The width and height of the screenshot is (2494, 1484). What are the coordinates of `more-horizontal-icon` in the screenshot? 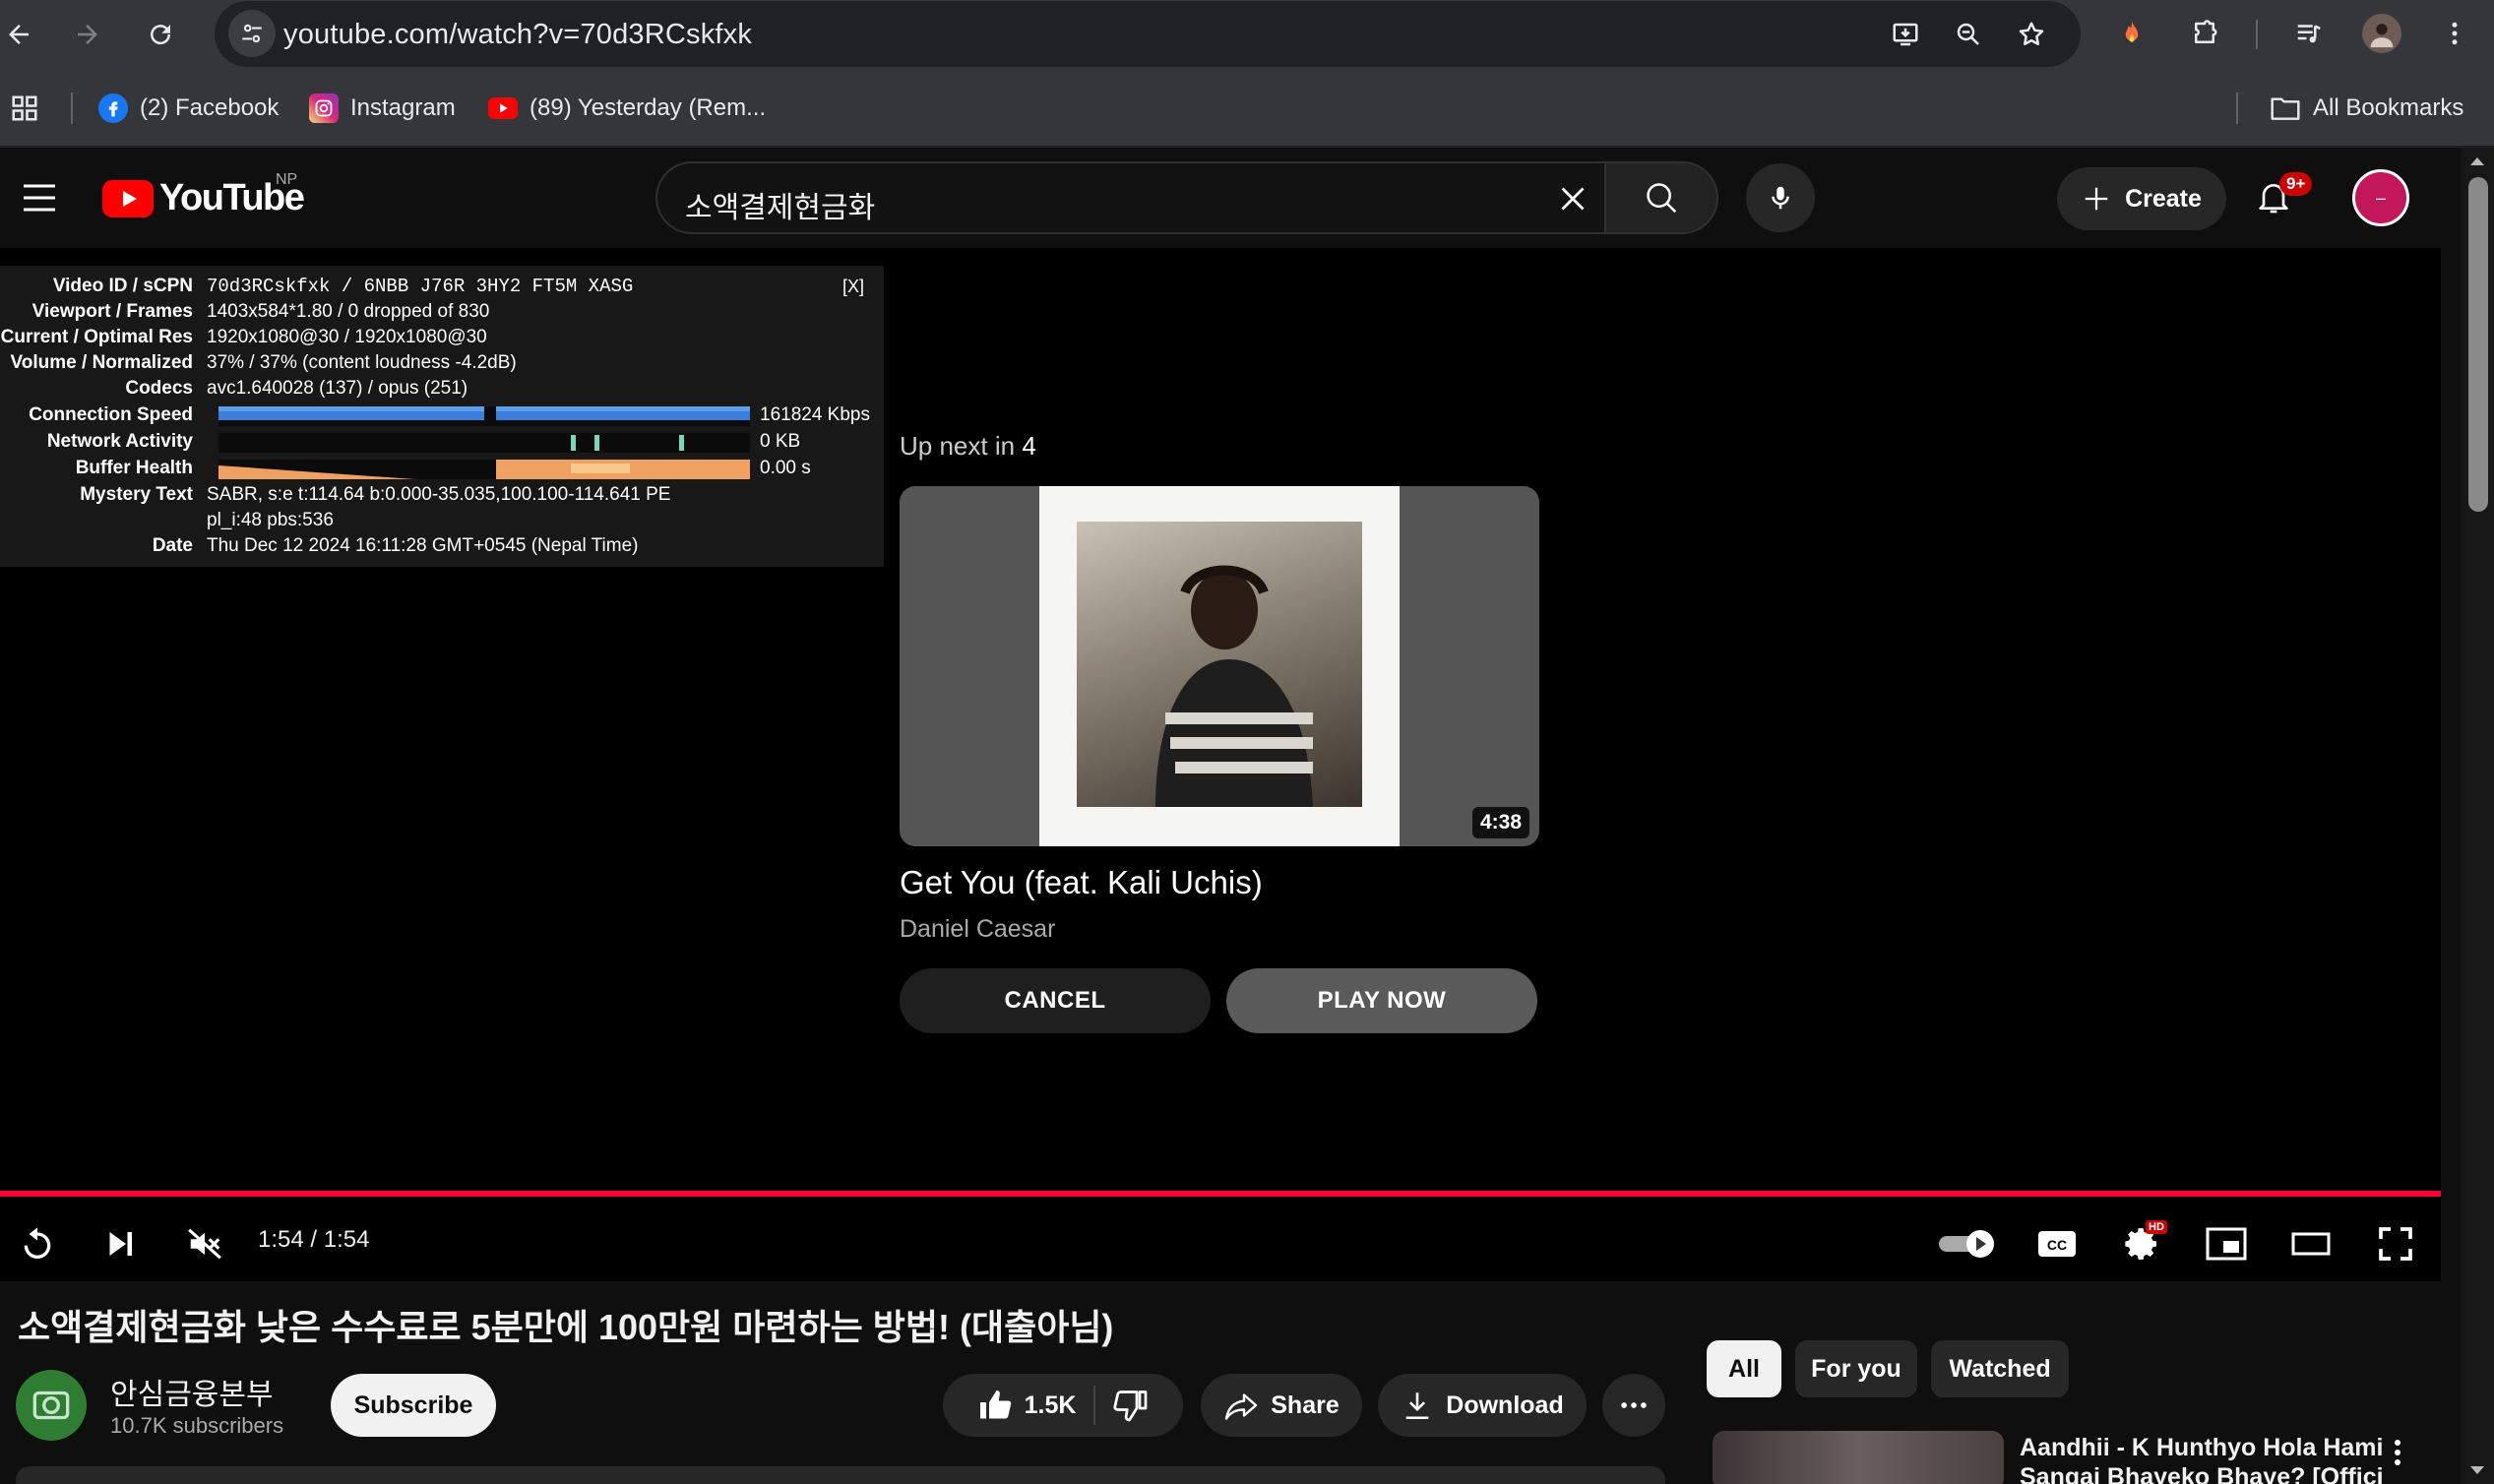 It's located at (1634, 1405).